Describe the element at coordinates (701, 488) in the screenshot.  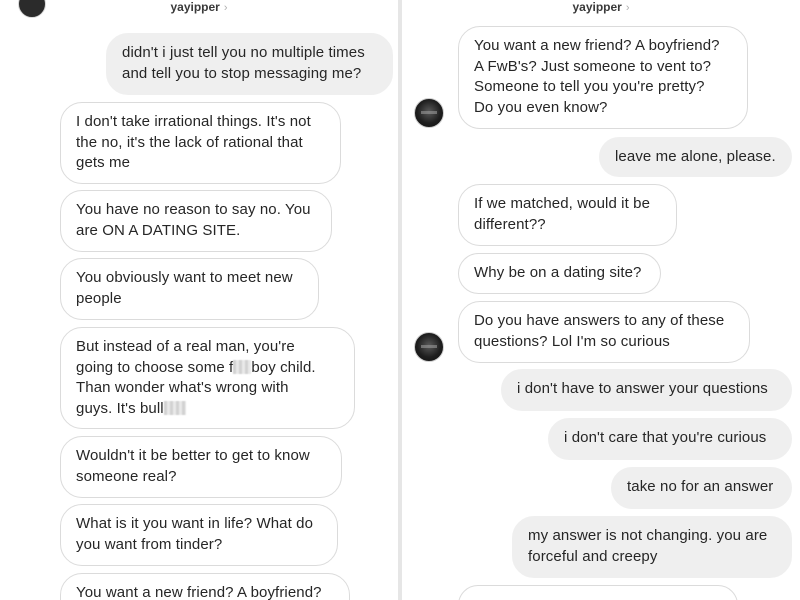
I see `message-bubble-outgoing: take no for an answer` at that location.